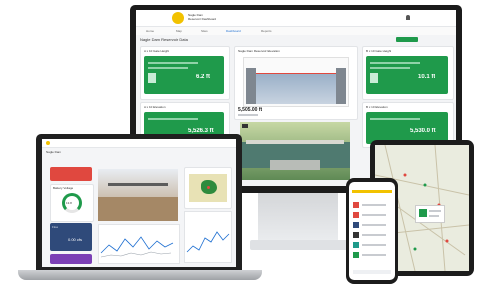 The width and height of the screenshot is (482, 287). I want to click on flow-tile: Flow 0.00 cfs, so click(71, 237).